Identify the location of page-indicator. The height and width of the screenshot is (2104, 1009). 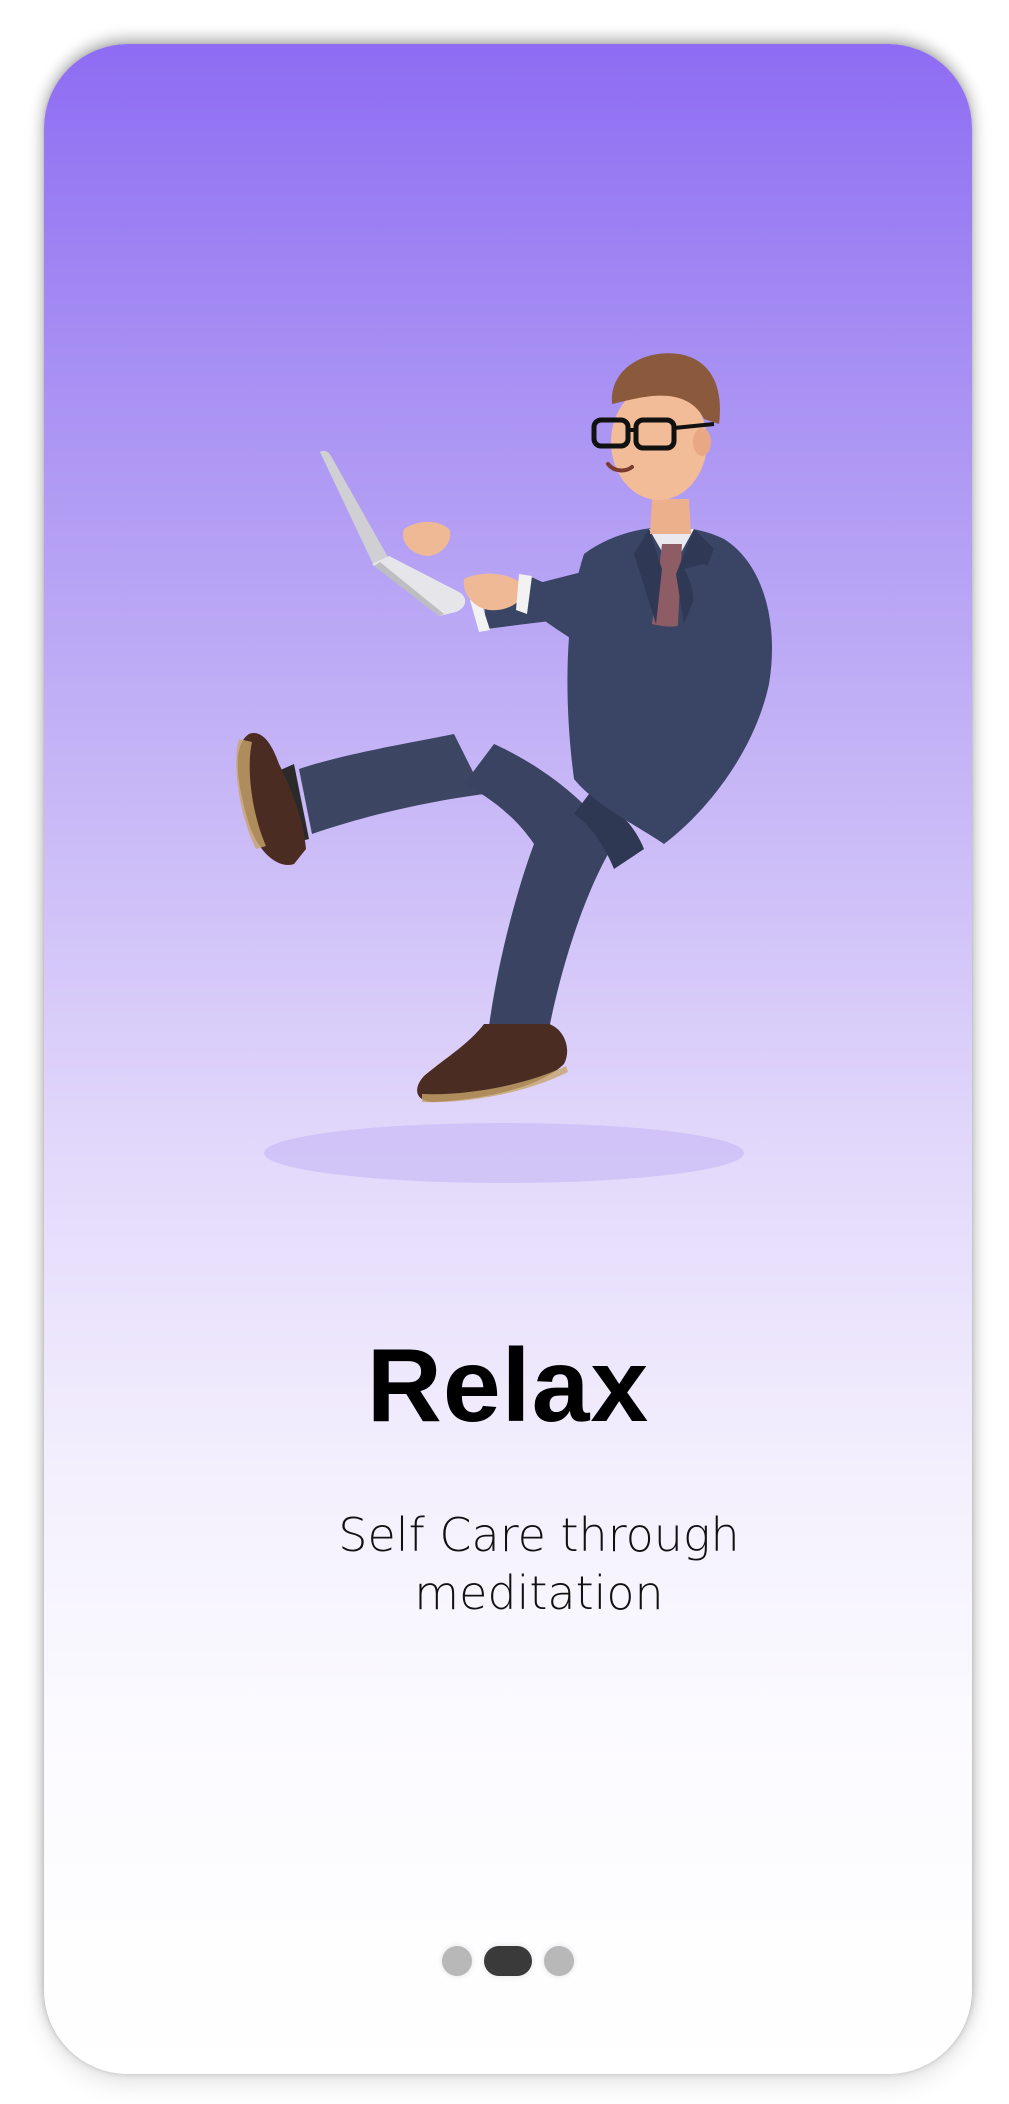
(508, 1961).